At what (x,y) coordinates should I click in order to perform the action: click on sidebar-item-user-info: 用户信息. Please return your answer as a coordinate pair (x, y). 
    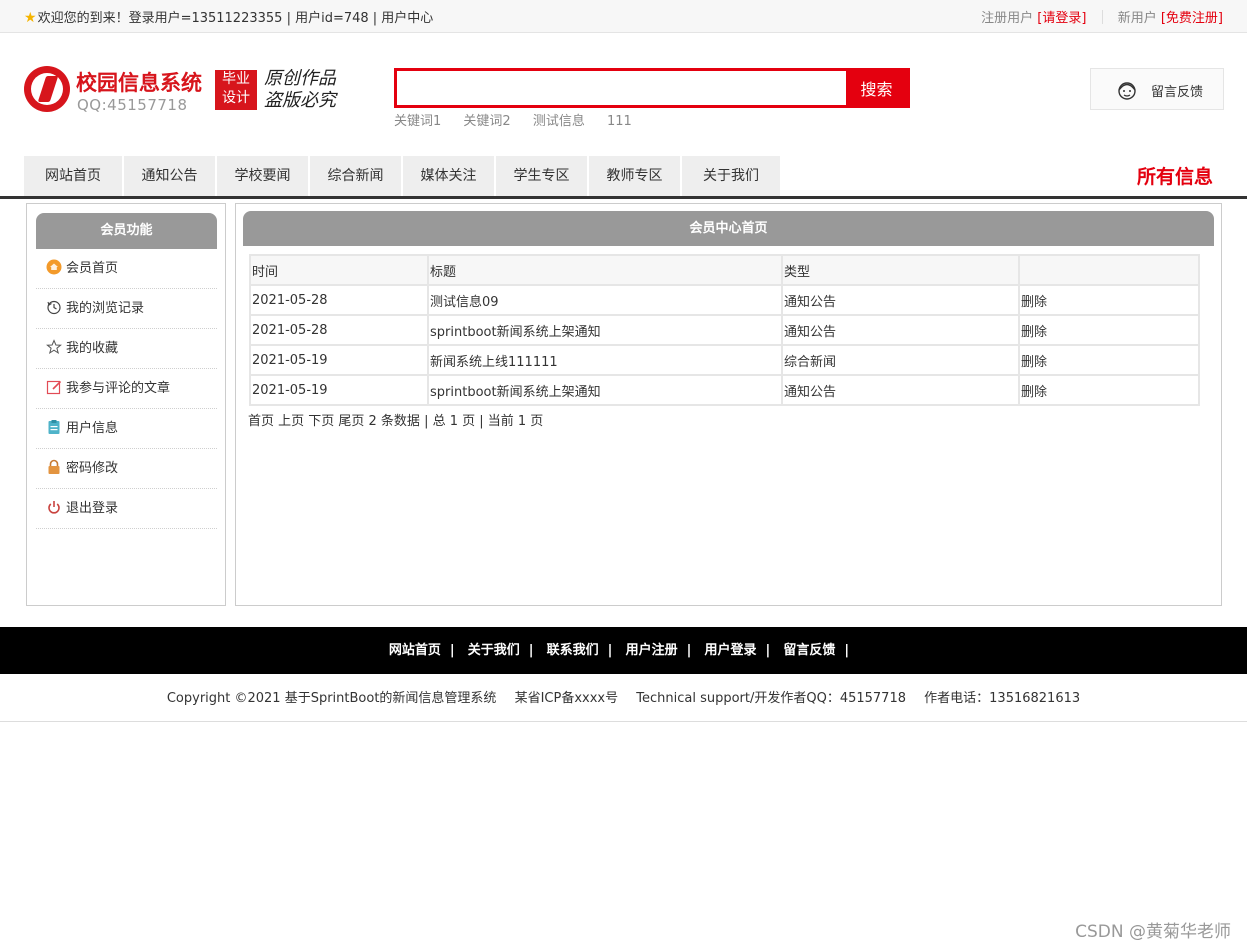
    Looking at the image, I should click on (126, 429).